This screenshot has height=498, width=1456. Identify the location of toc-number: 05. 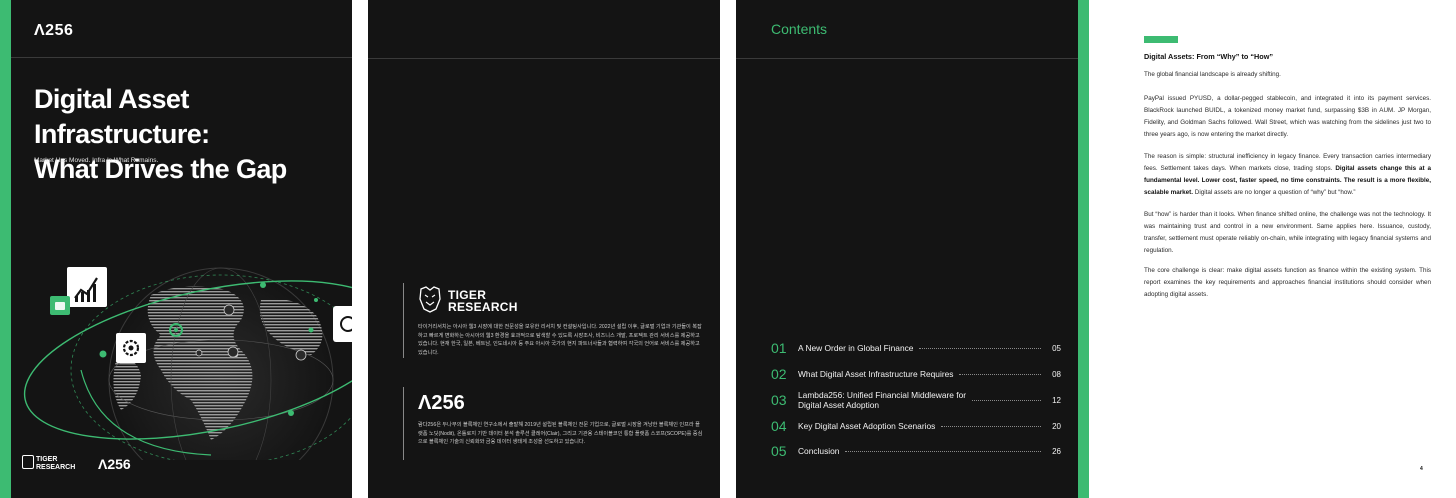
(779, 451).